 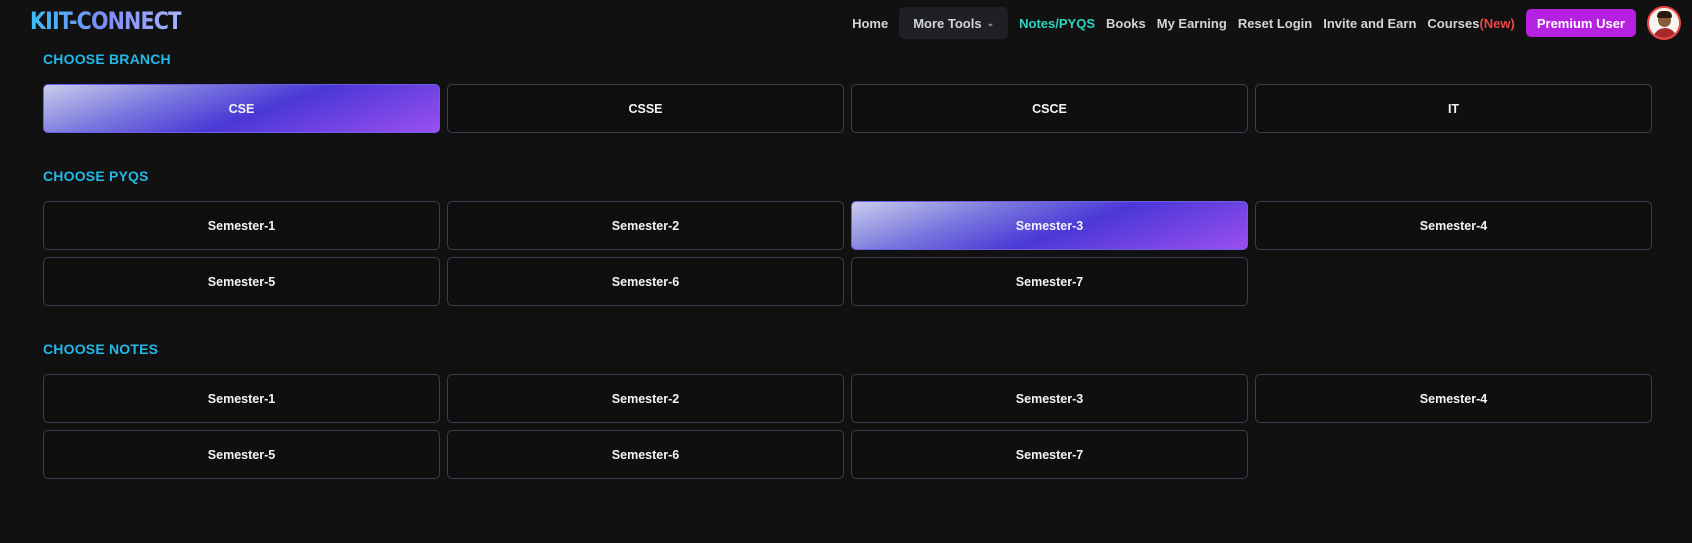 I want to click on premium-user-button: Premium User, so click(x=1580, y=23).